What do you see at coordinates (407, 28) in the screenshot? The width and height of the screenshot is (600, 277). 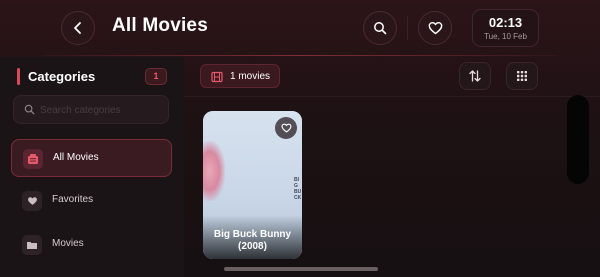 I see `header-divider` at bounding box center [407, 28].